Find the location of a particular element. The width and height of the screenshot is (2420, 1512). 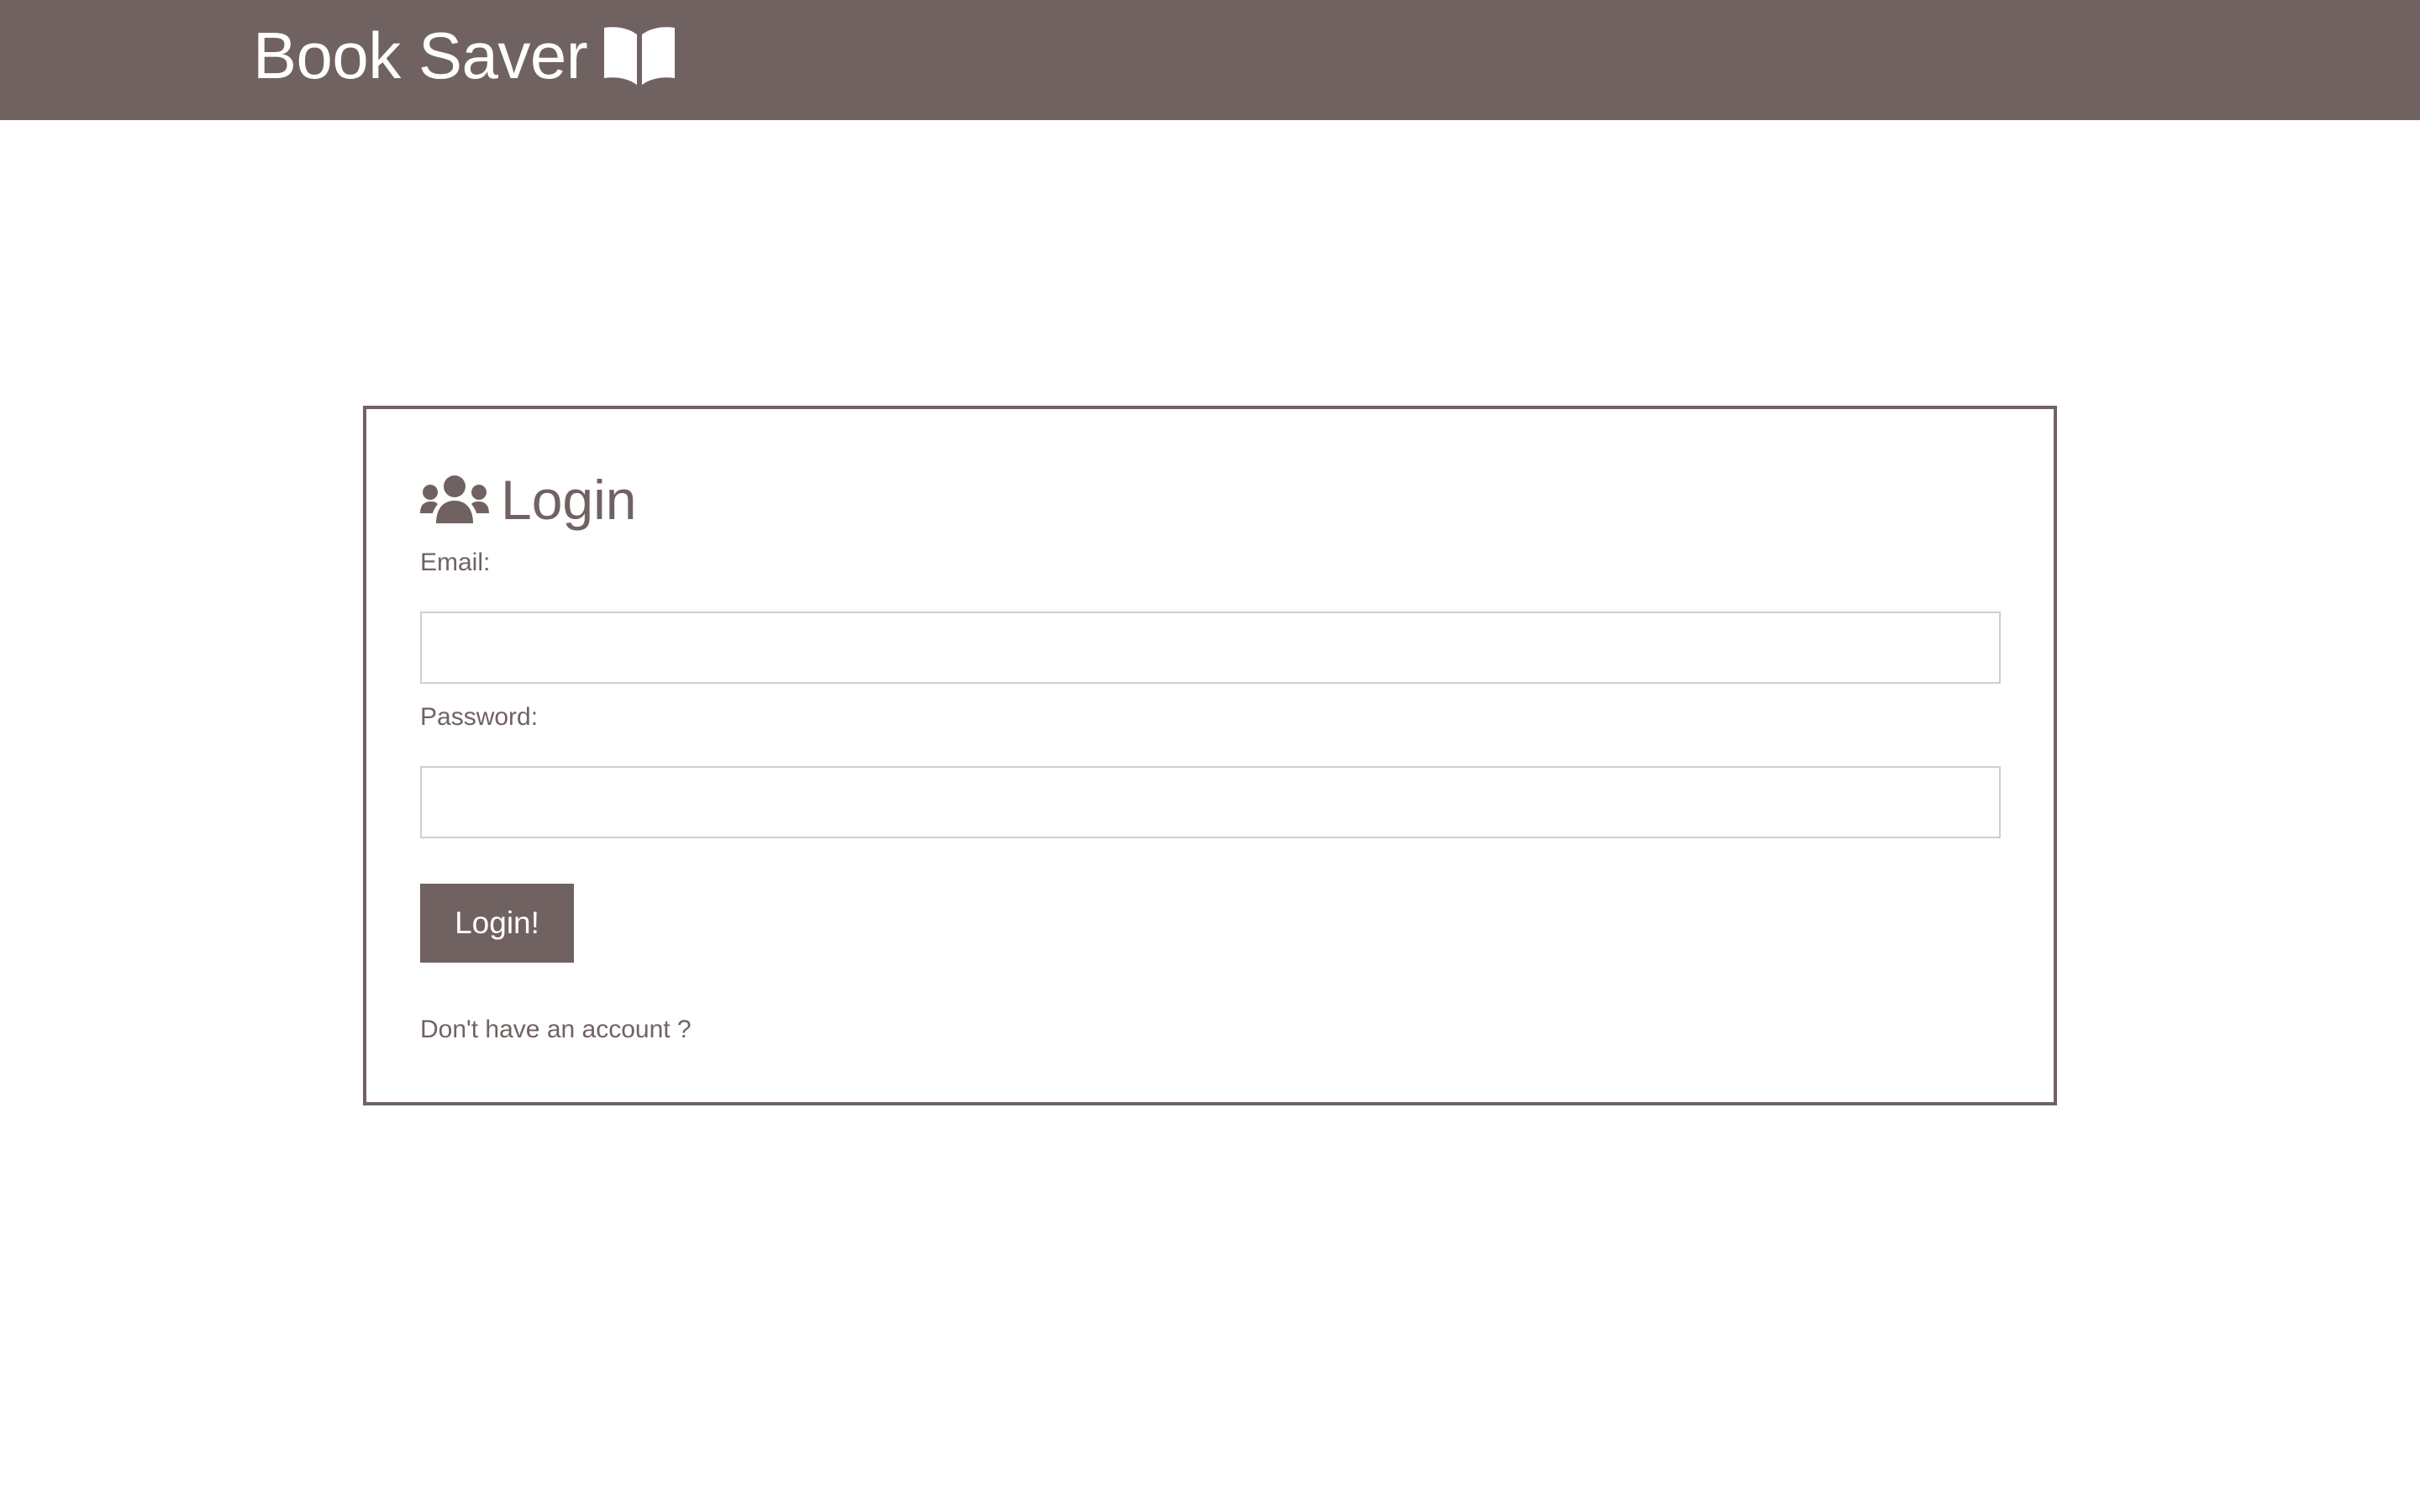

password-field is located at coordinates (1210, 802).